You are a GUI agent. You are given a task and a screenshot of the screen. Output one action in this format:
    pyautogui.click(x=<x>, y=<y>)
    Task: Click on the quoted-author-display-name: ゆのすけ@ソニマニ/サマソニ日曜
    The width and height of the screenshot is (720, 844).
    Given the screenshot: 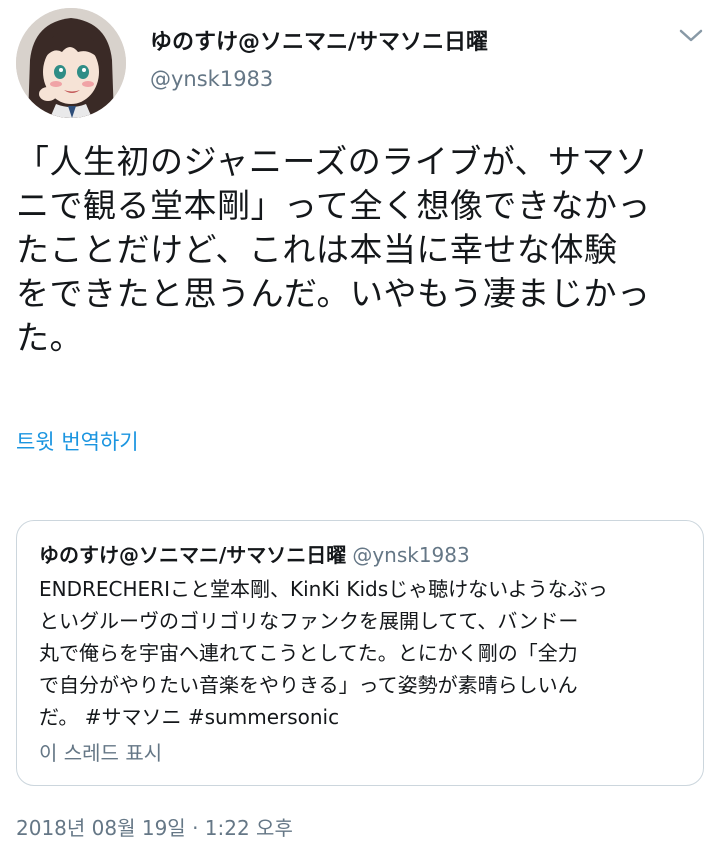 What is the action you would take?
    pyautogui.click(x=193, y=555)
    